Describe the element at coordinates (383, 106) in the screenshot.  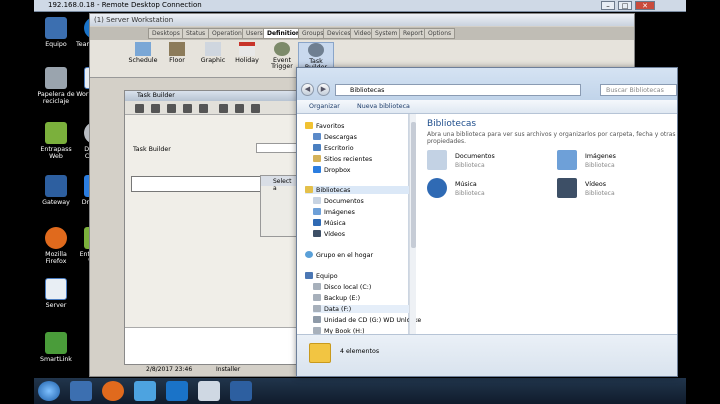
I see `new-library-button: Nueva biblioteca` at that location.